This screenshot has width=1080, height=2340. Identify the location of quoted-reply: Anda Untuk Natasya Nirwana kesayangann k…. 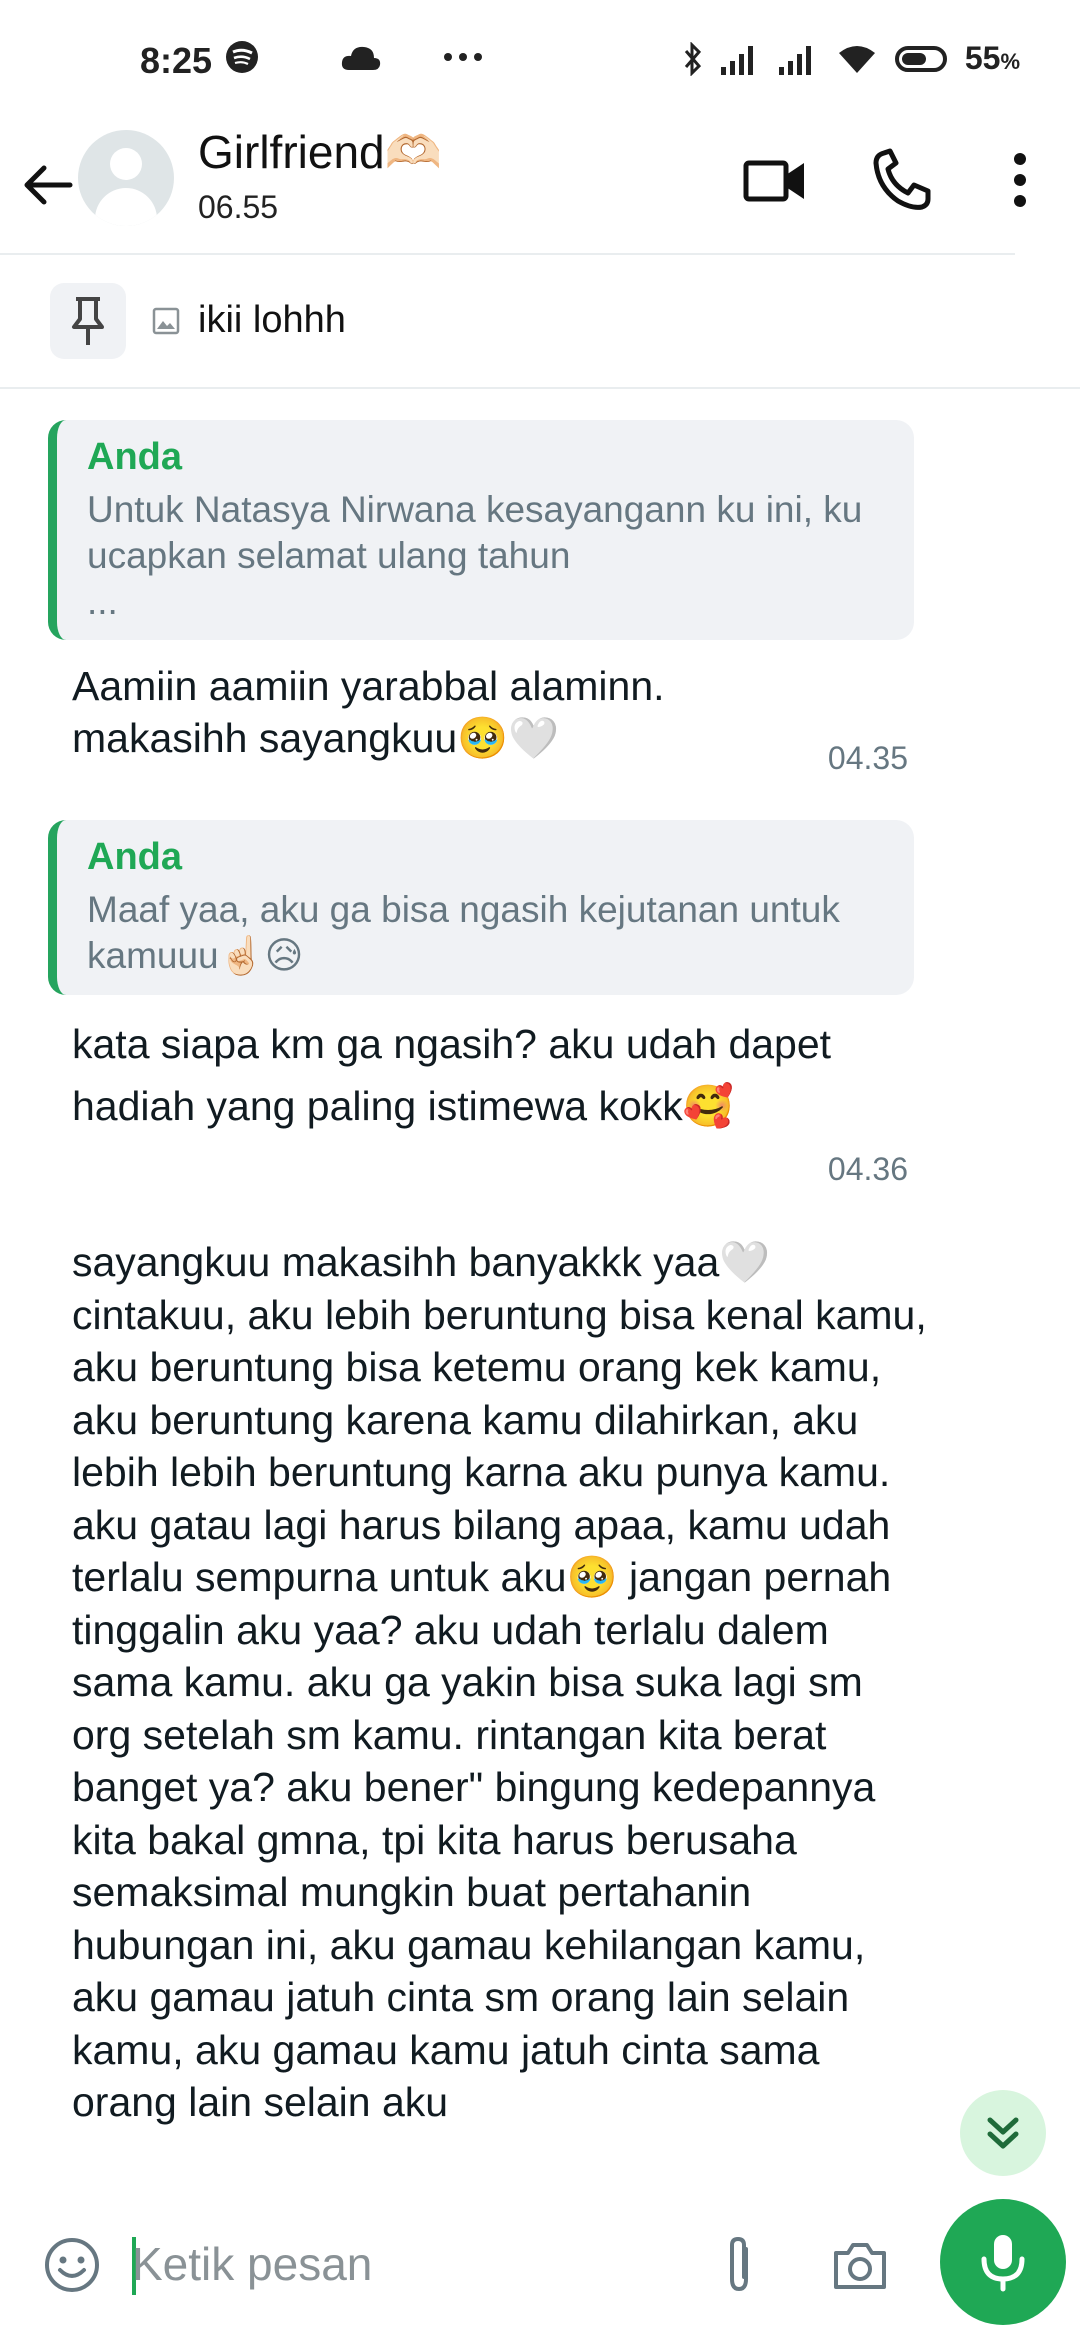
(481, 530).